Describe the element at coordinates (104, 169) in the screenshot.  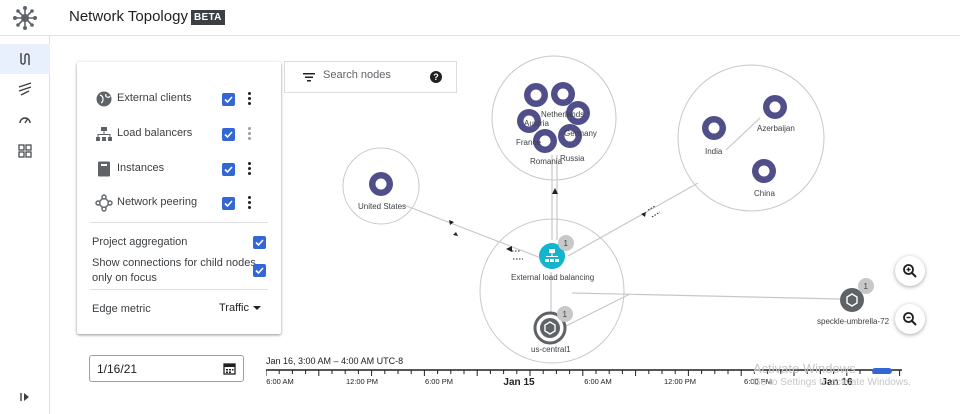
I see `instance-icon` at that location.